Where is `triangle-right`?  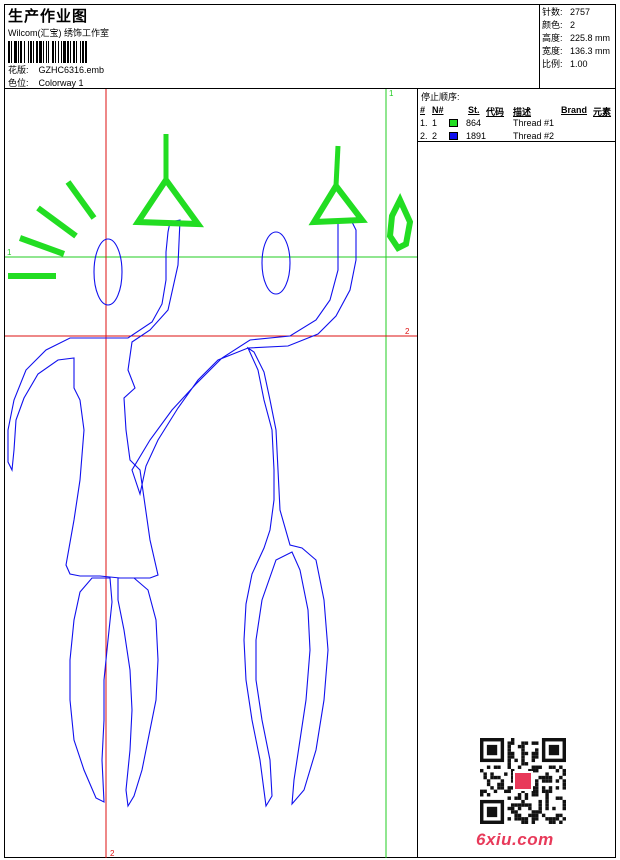
triangle-right is located at coordinates (338, 203).